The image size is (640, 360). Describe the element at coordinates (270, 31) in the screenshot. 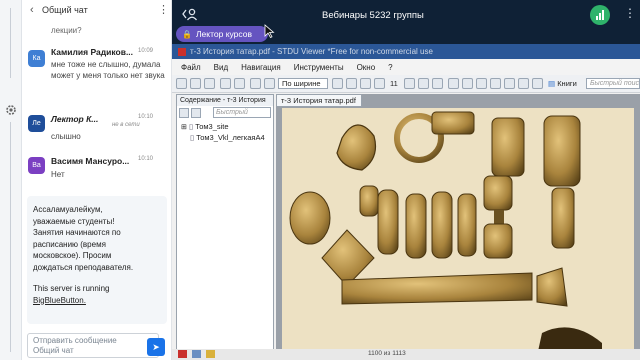

I see `mouse-cursor-icon` at that location.